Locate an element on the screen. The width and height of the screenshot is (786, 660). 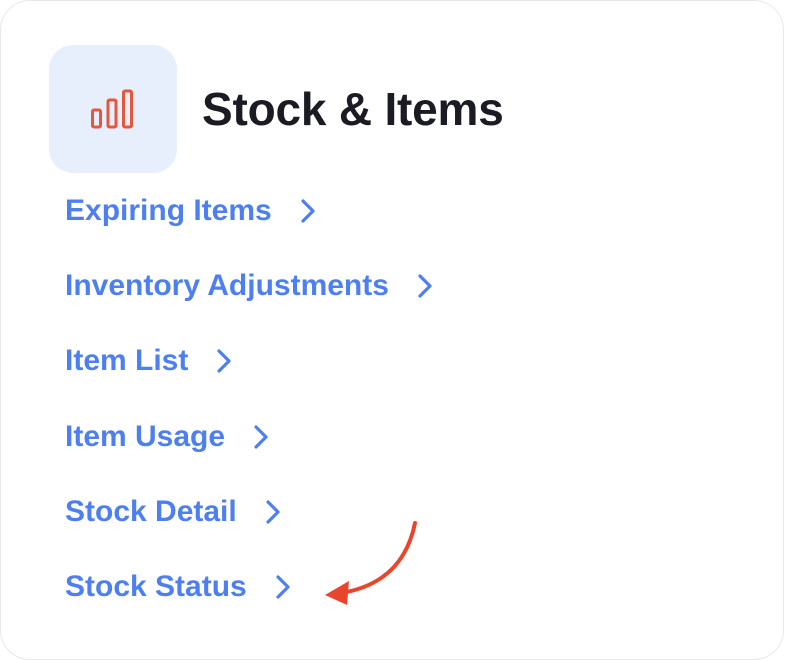
section-title: Stock & Items is located at coordinates (353, 109).